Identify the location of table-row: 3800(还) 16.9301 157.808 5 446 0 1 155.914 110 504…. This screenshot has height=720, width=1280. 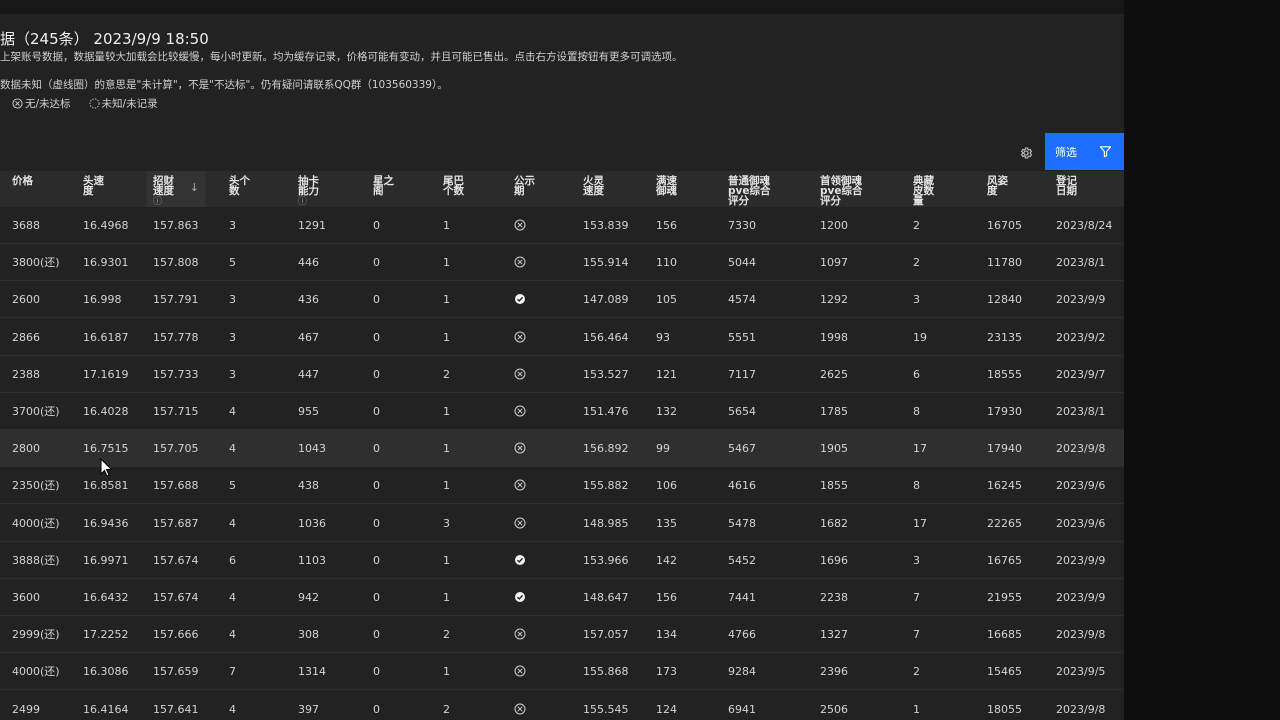
(562, 263).